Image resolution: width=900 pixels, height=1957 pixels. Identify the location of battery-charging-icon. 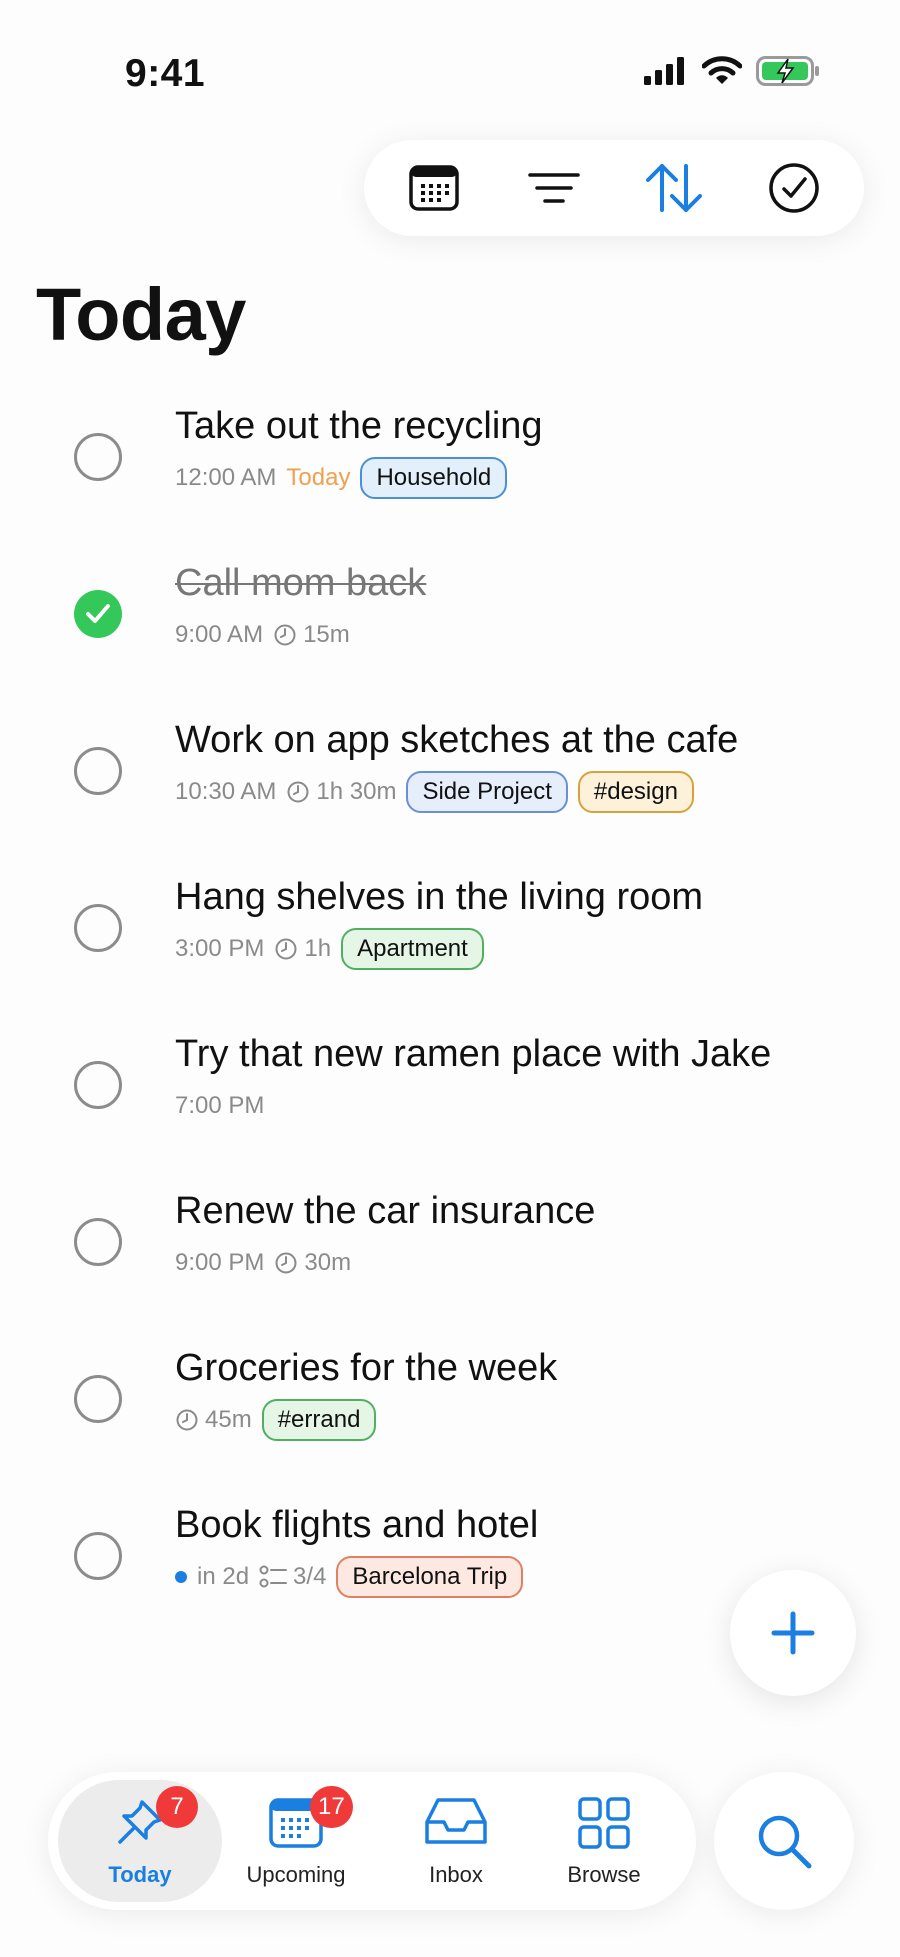
(787, 71).